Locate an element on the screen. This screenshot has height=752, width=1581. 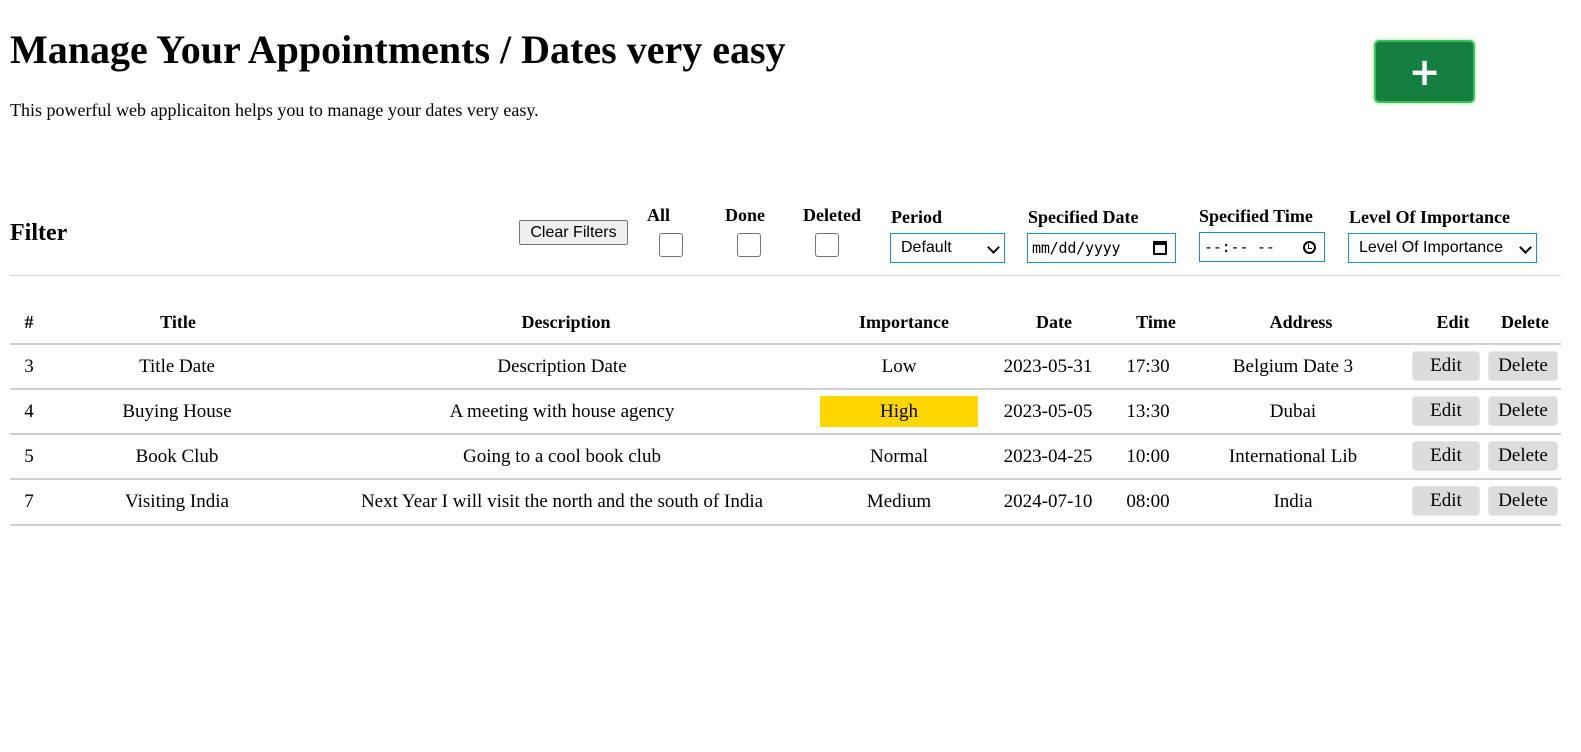
add-appointment-button: + is located at coordinates (1424, 71).